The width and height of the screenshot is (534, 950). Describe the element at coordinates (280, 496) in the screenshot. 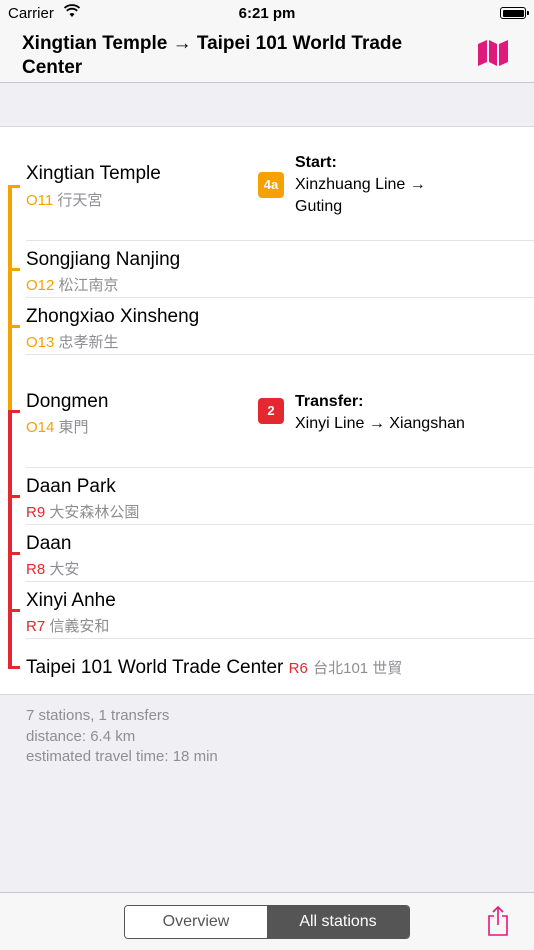

I see `station-row: Daan Park R9 大安森林公園` at that location.